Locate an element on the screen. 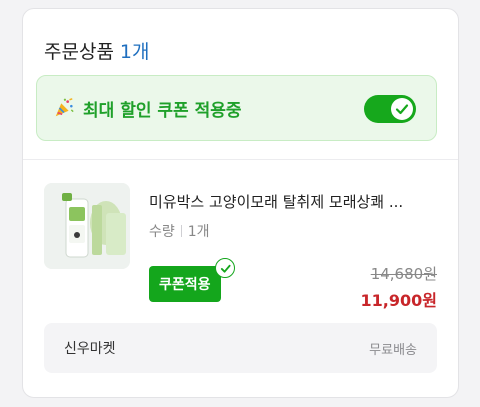 This screenshot has width=480, height=407. toggle-knob is located at coordinates (402, 109).